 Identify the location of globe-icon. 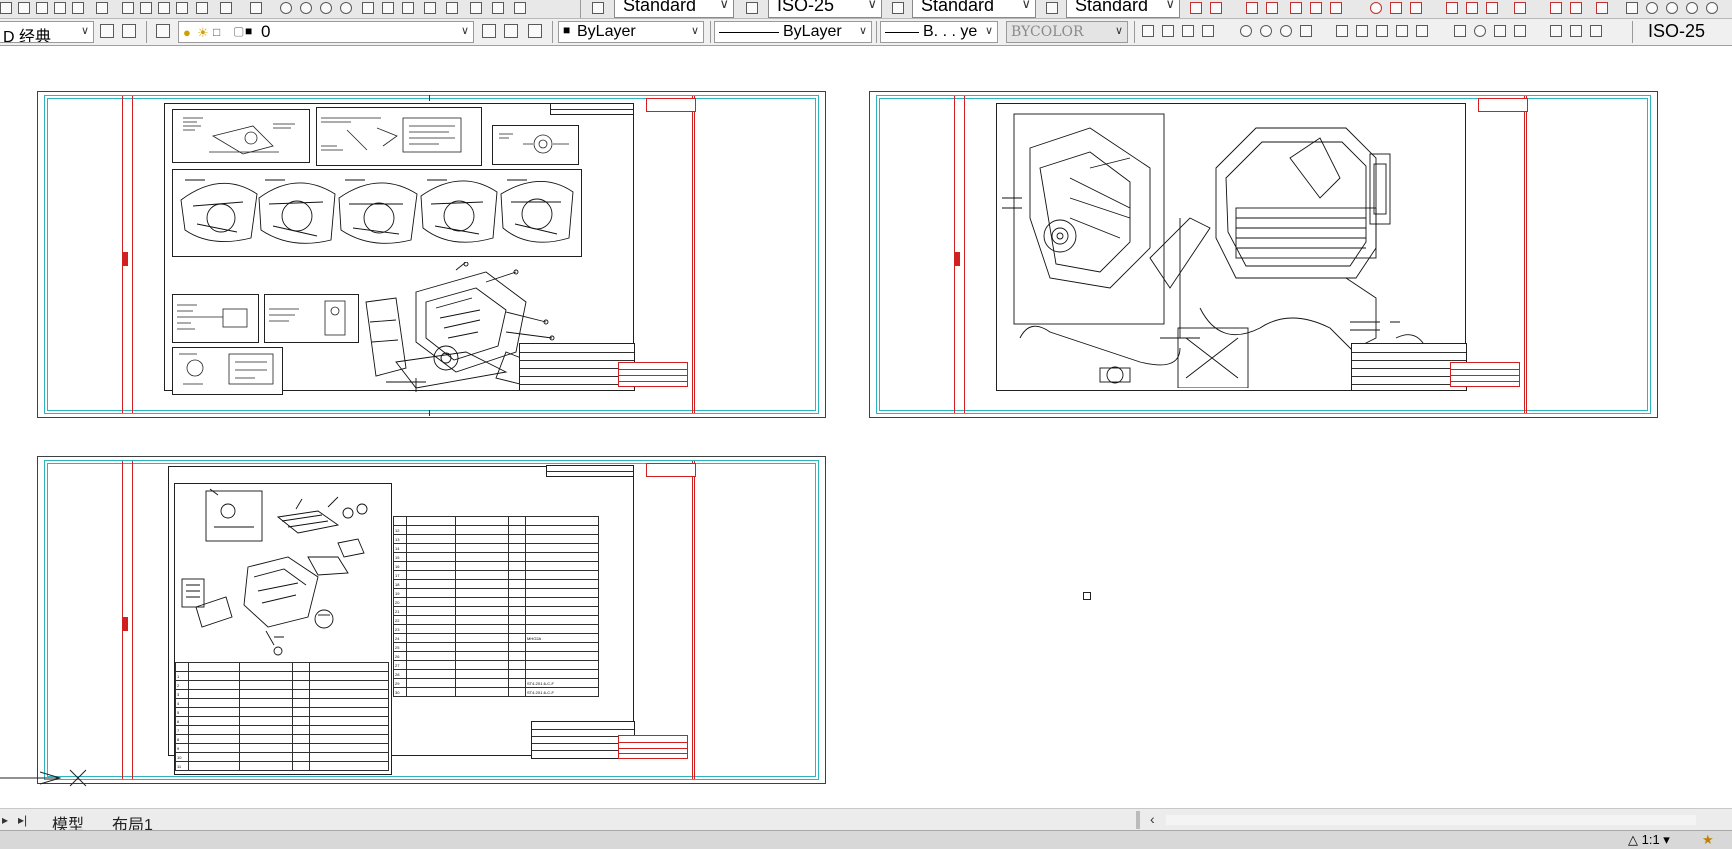
(1652, 8).